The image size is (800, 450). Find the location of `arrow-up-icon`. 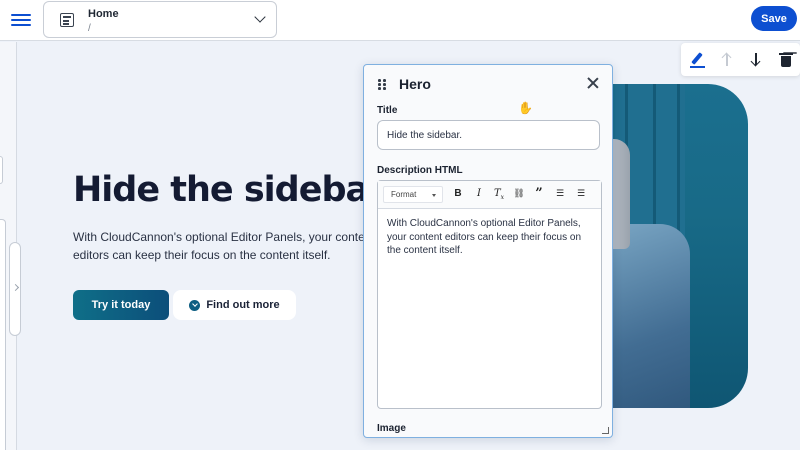

arrow-up-icon is located at coordinates (727, 60).